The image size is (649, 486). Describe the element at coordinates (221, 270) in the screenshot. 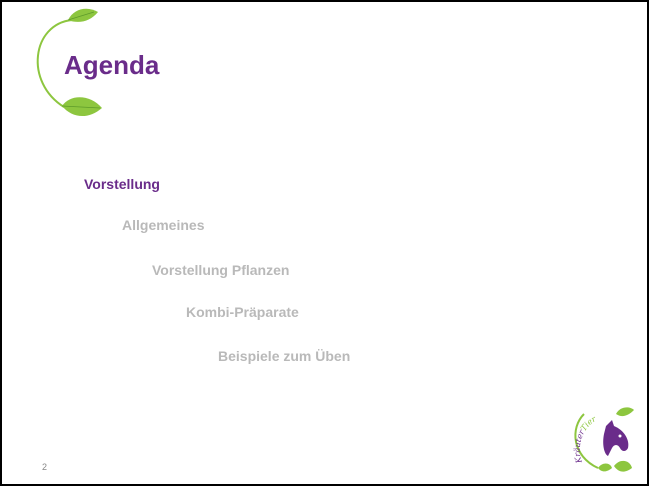

I see `agenda-item-vorstellung-pflanzen: Vorstellung Pflanzen` at that location.